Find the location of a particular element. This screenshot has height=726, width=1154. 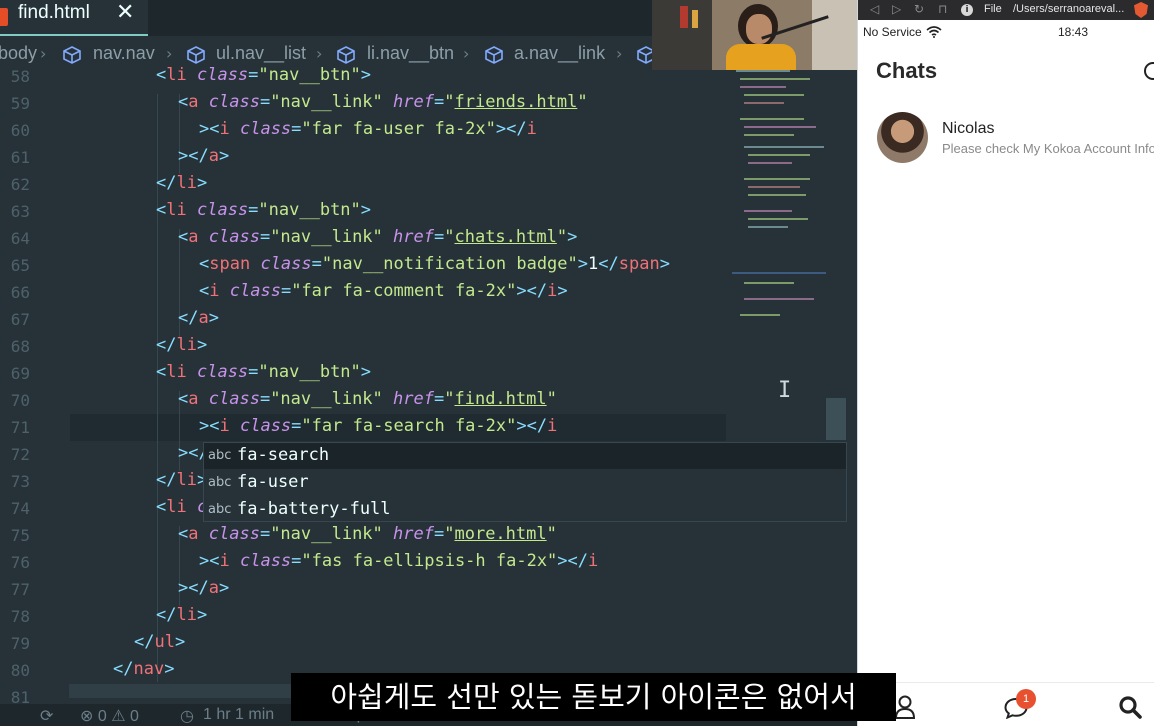

line-number: 67 is located at coordinates (20, 319).